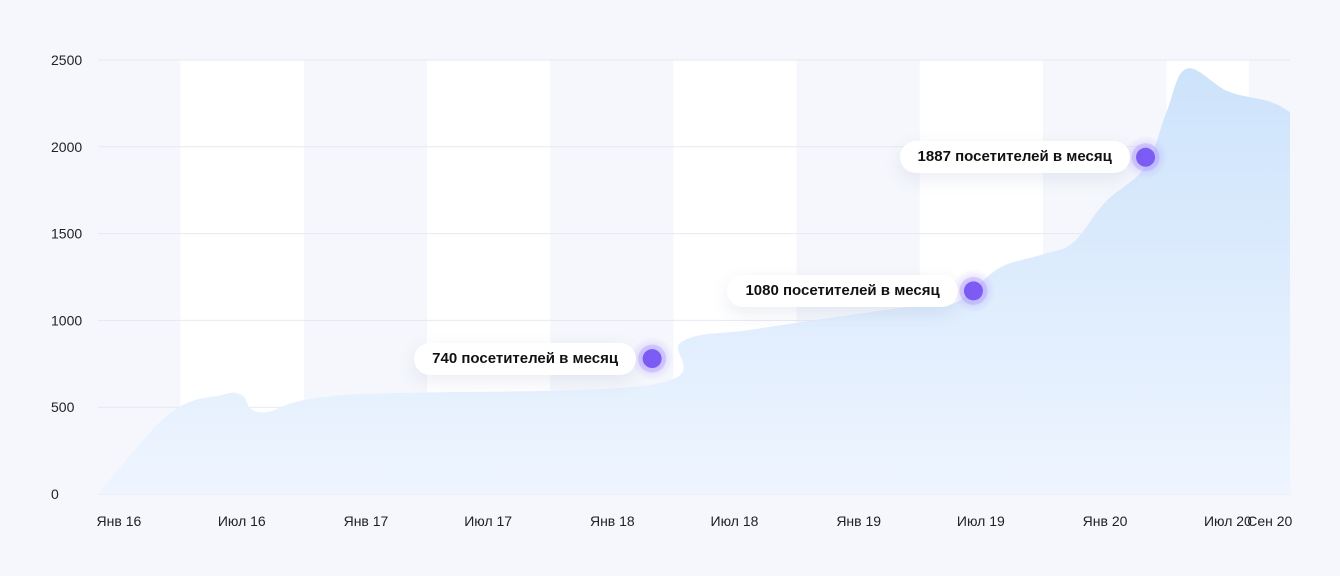 This screenshot has width=1340, height=576. What do you see at coordinates (66, 234) in the screenshot?
I see `y-tick-label: 1500` at bounding box center [66, 234].